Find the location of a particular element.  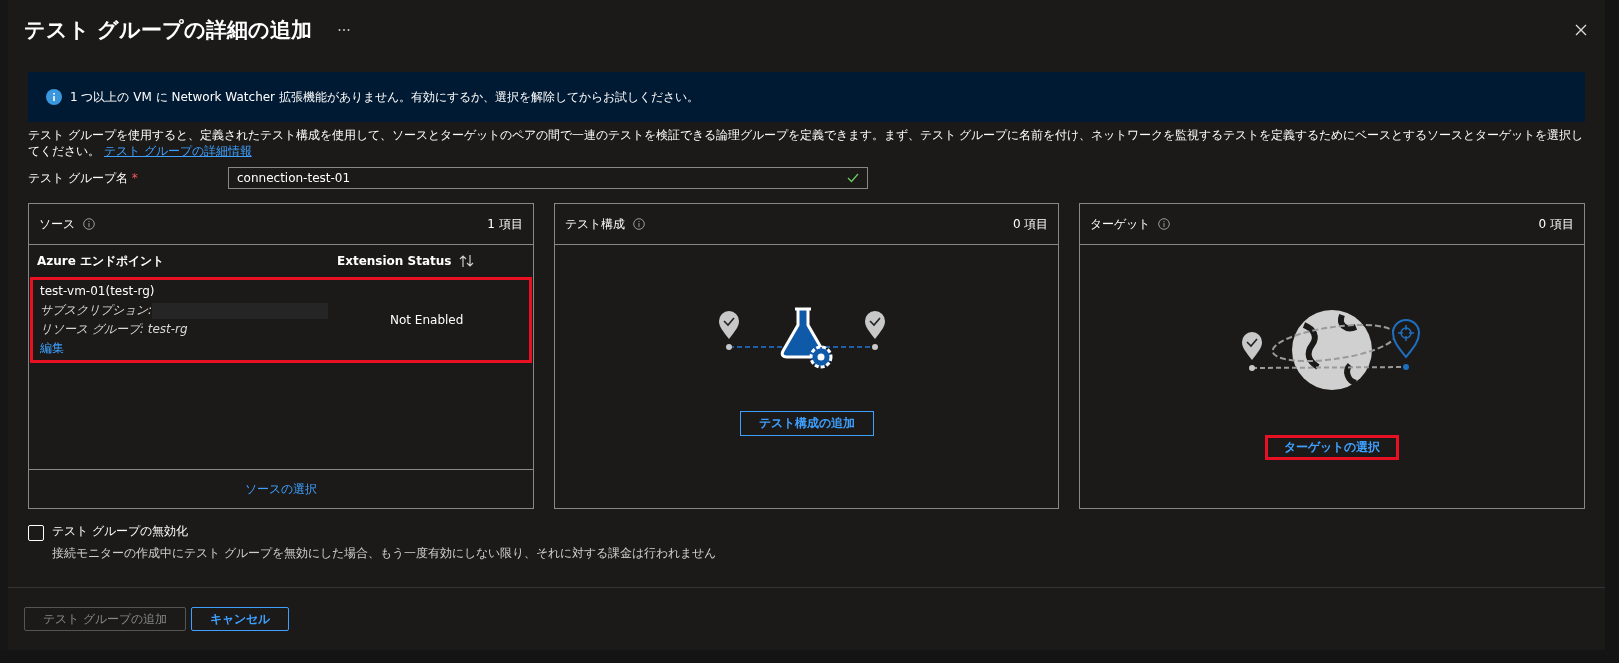

panel-title: ターゲット is located at coordinates (1120, 224).